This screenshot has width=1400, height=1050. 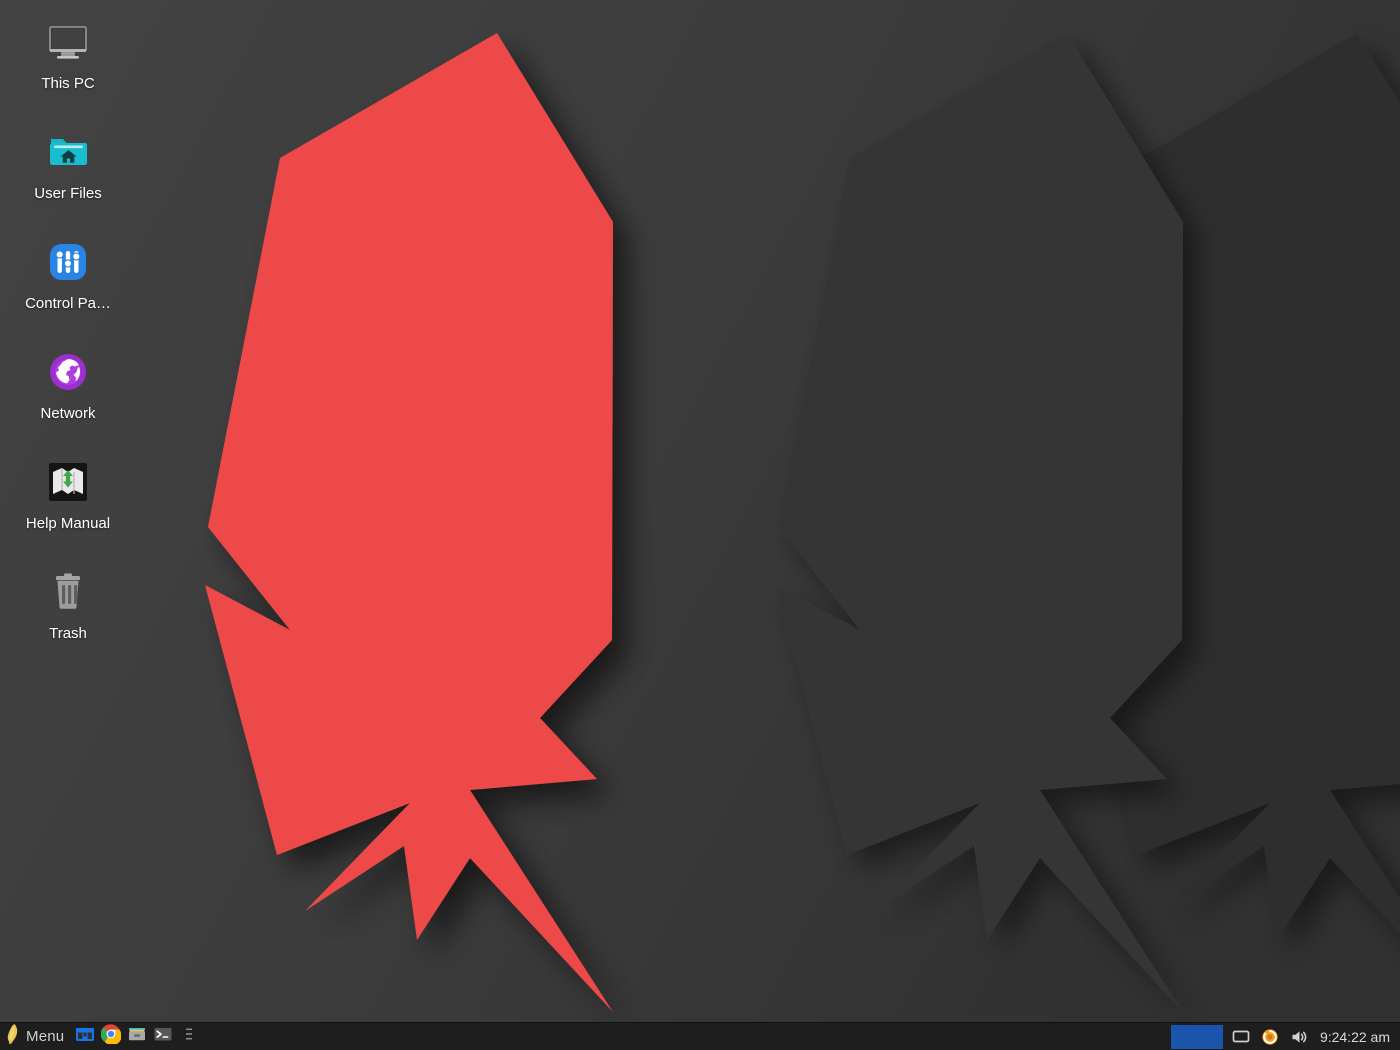 I want to click on taskbar-launcher-chrome, so click(x=111, y=1036).